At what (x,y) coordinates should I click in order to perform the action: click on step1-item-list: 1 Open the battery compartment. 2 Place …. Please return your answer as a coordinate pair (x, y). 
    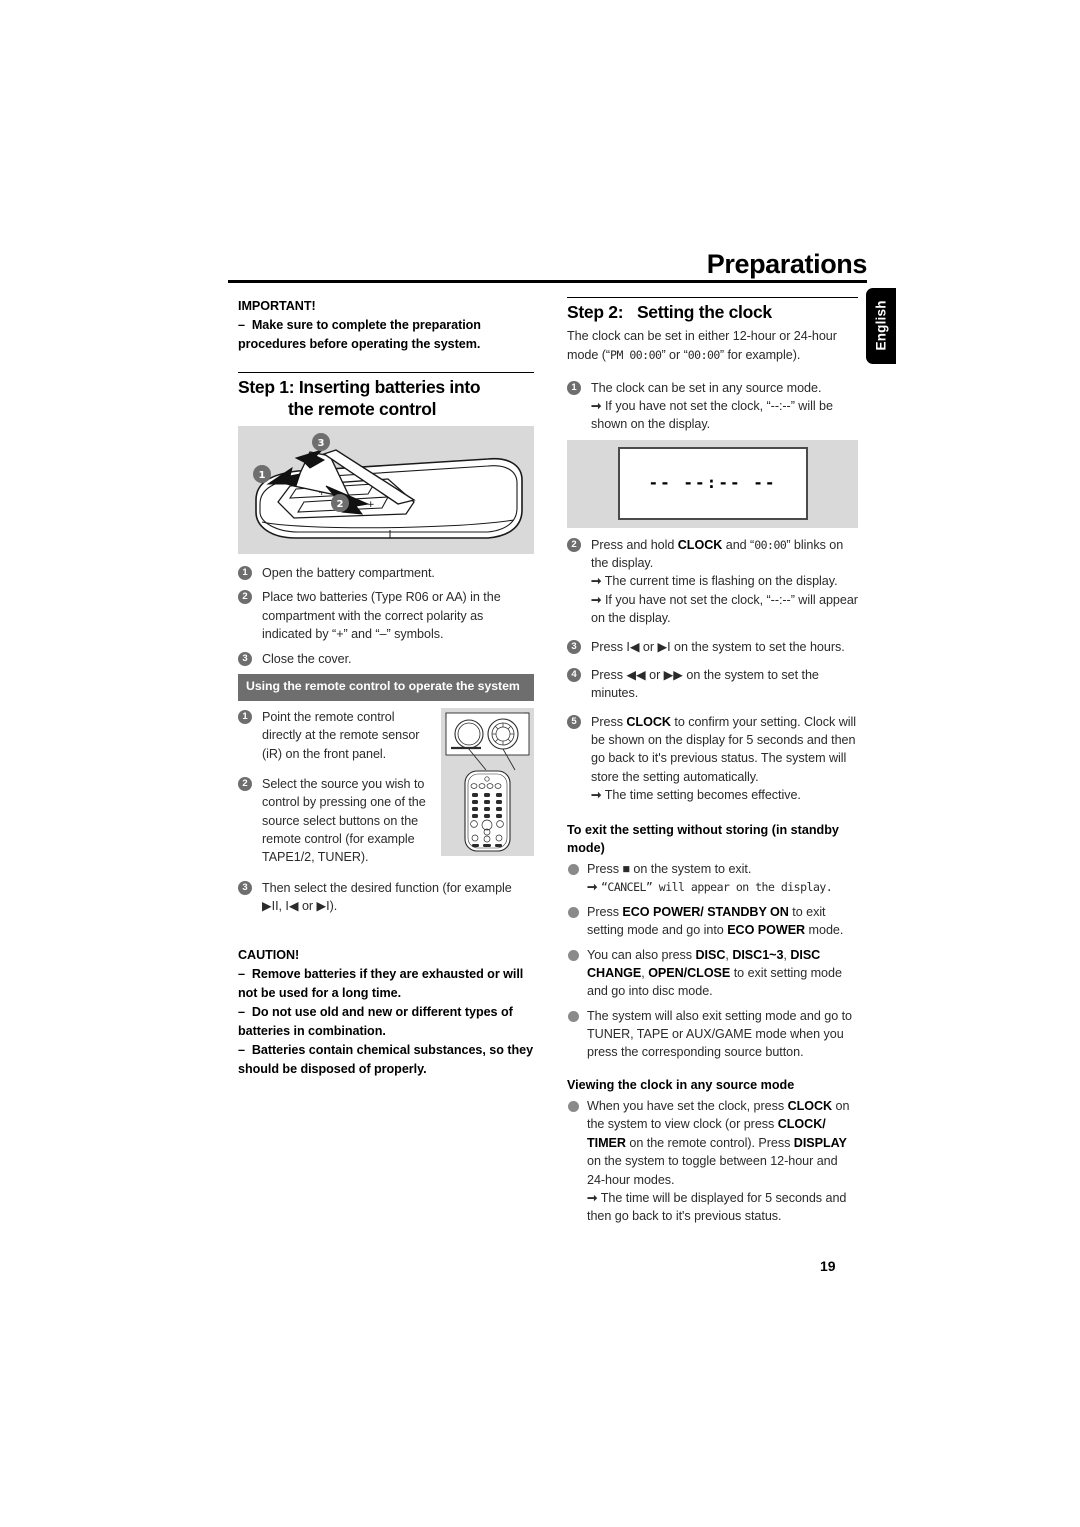
    Looking at the image, I should click on (386, 616).